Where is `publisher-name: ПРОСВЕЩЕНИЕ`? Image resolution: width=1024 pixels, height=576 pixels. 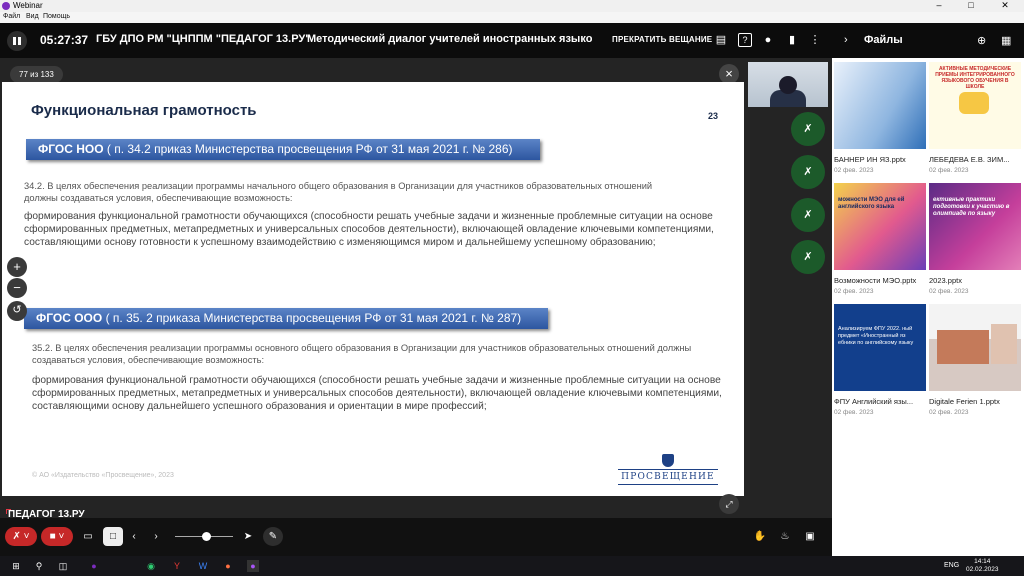
publisher-name: ПРОСВЕЩЕНИЕ is located at coordinates (668, 477).